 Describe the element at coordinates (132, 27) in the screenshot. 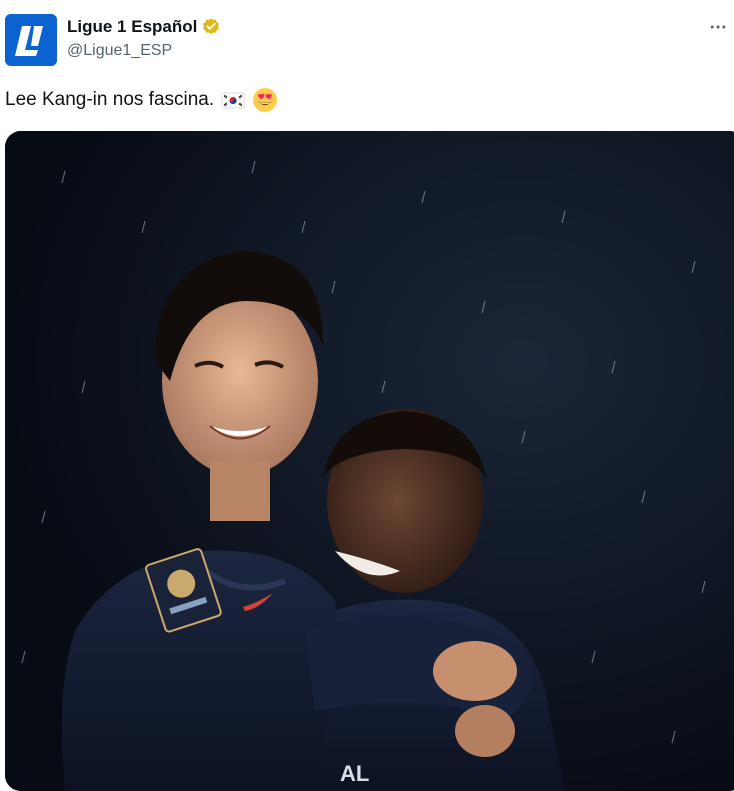

I see `display-name: Ligue 1 Español` at that location.